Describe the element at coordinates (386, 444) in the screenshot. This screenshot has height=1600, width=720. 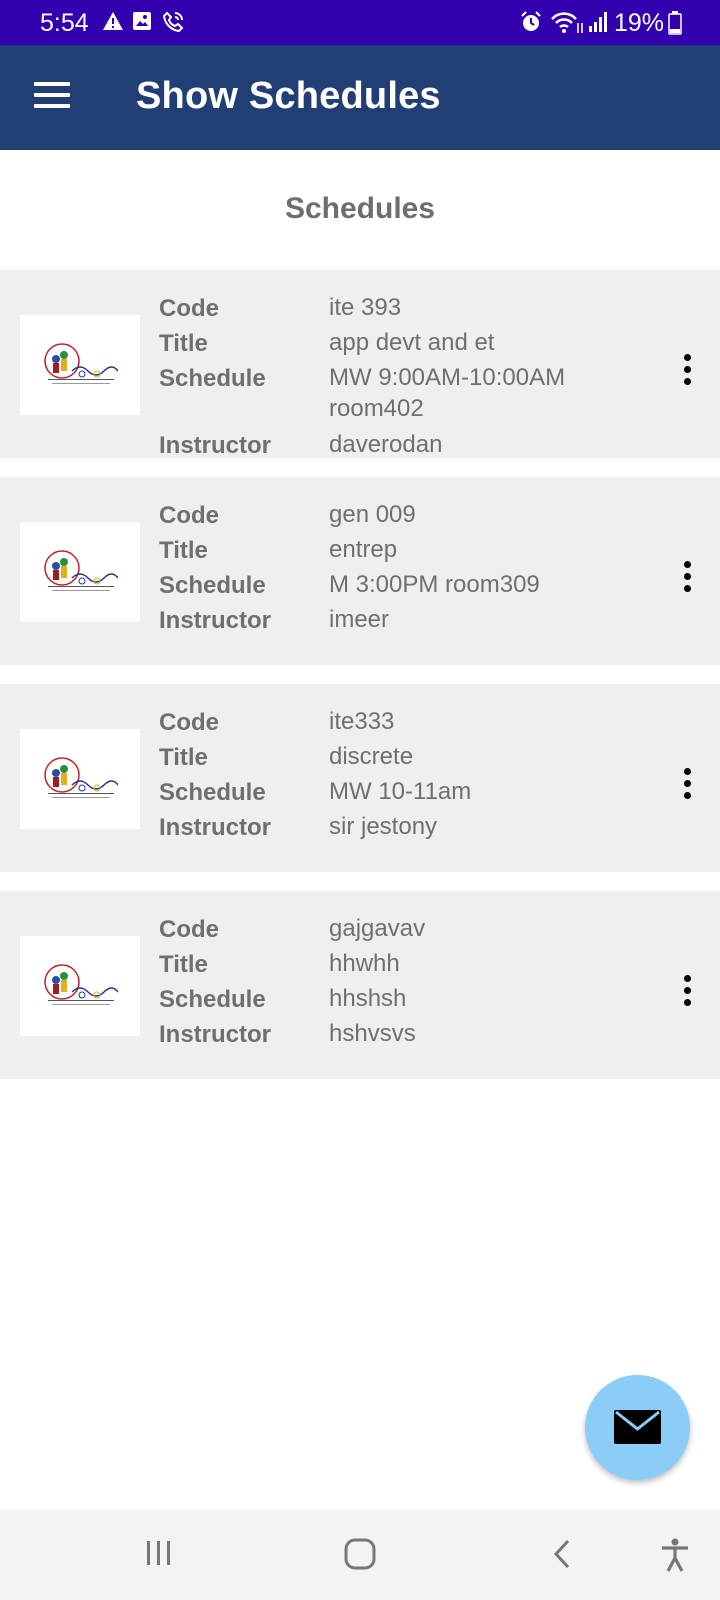
I see `instructor-value: daverodan` at that location.